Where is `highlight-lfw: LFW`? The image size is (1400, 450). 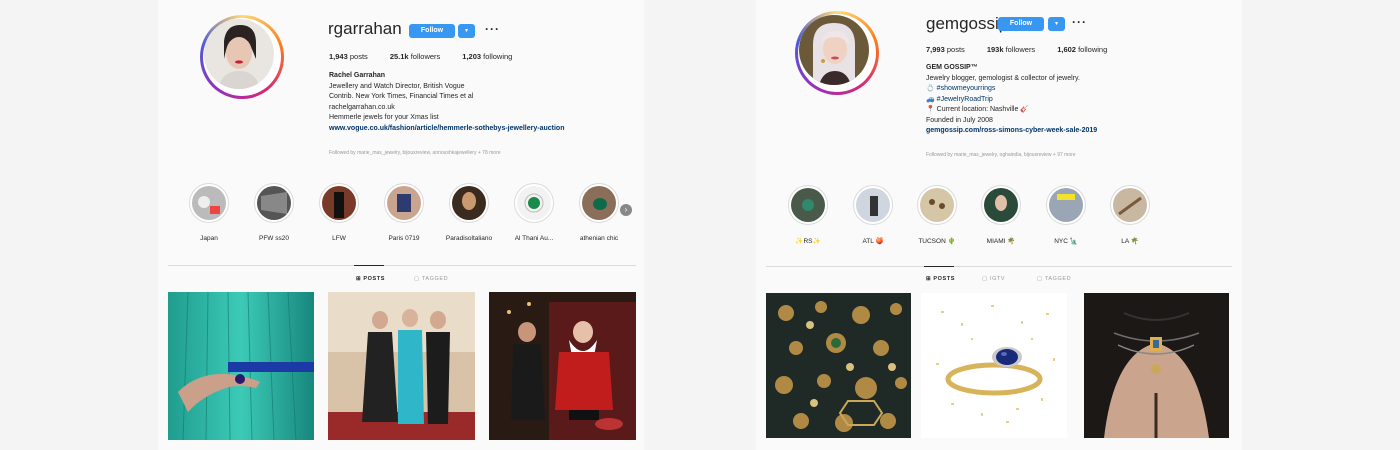
highlight-lfw: LFW is located at coordinates (339, 212).